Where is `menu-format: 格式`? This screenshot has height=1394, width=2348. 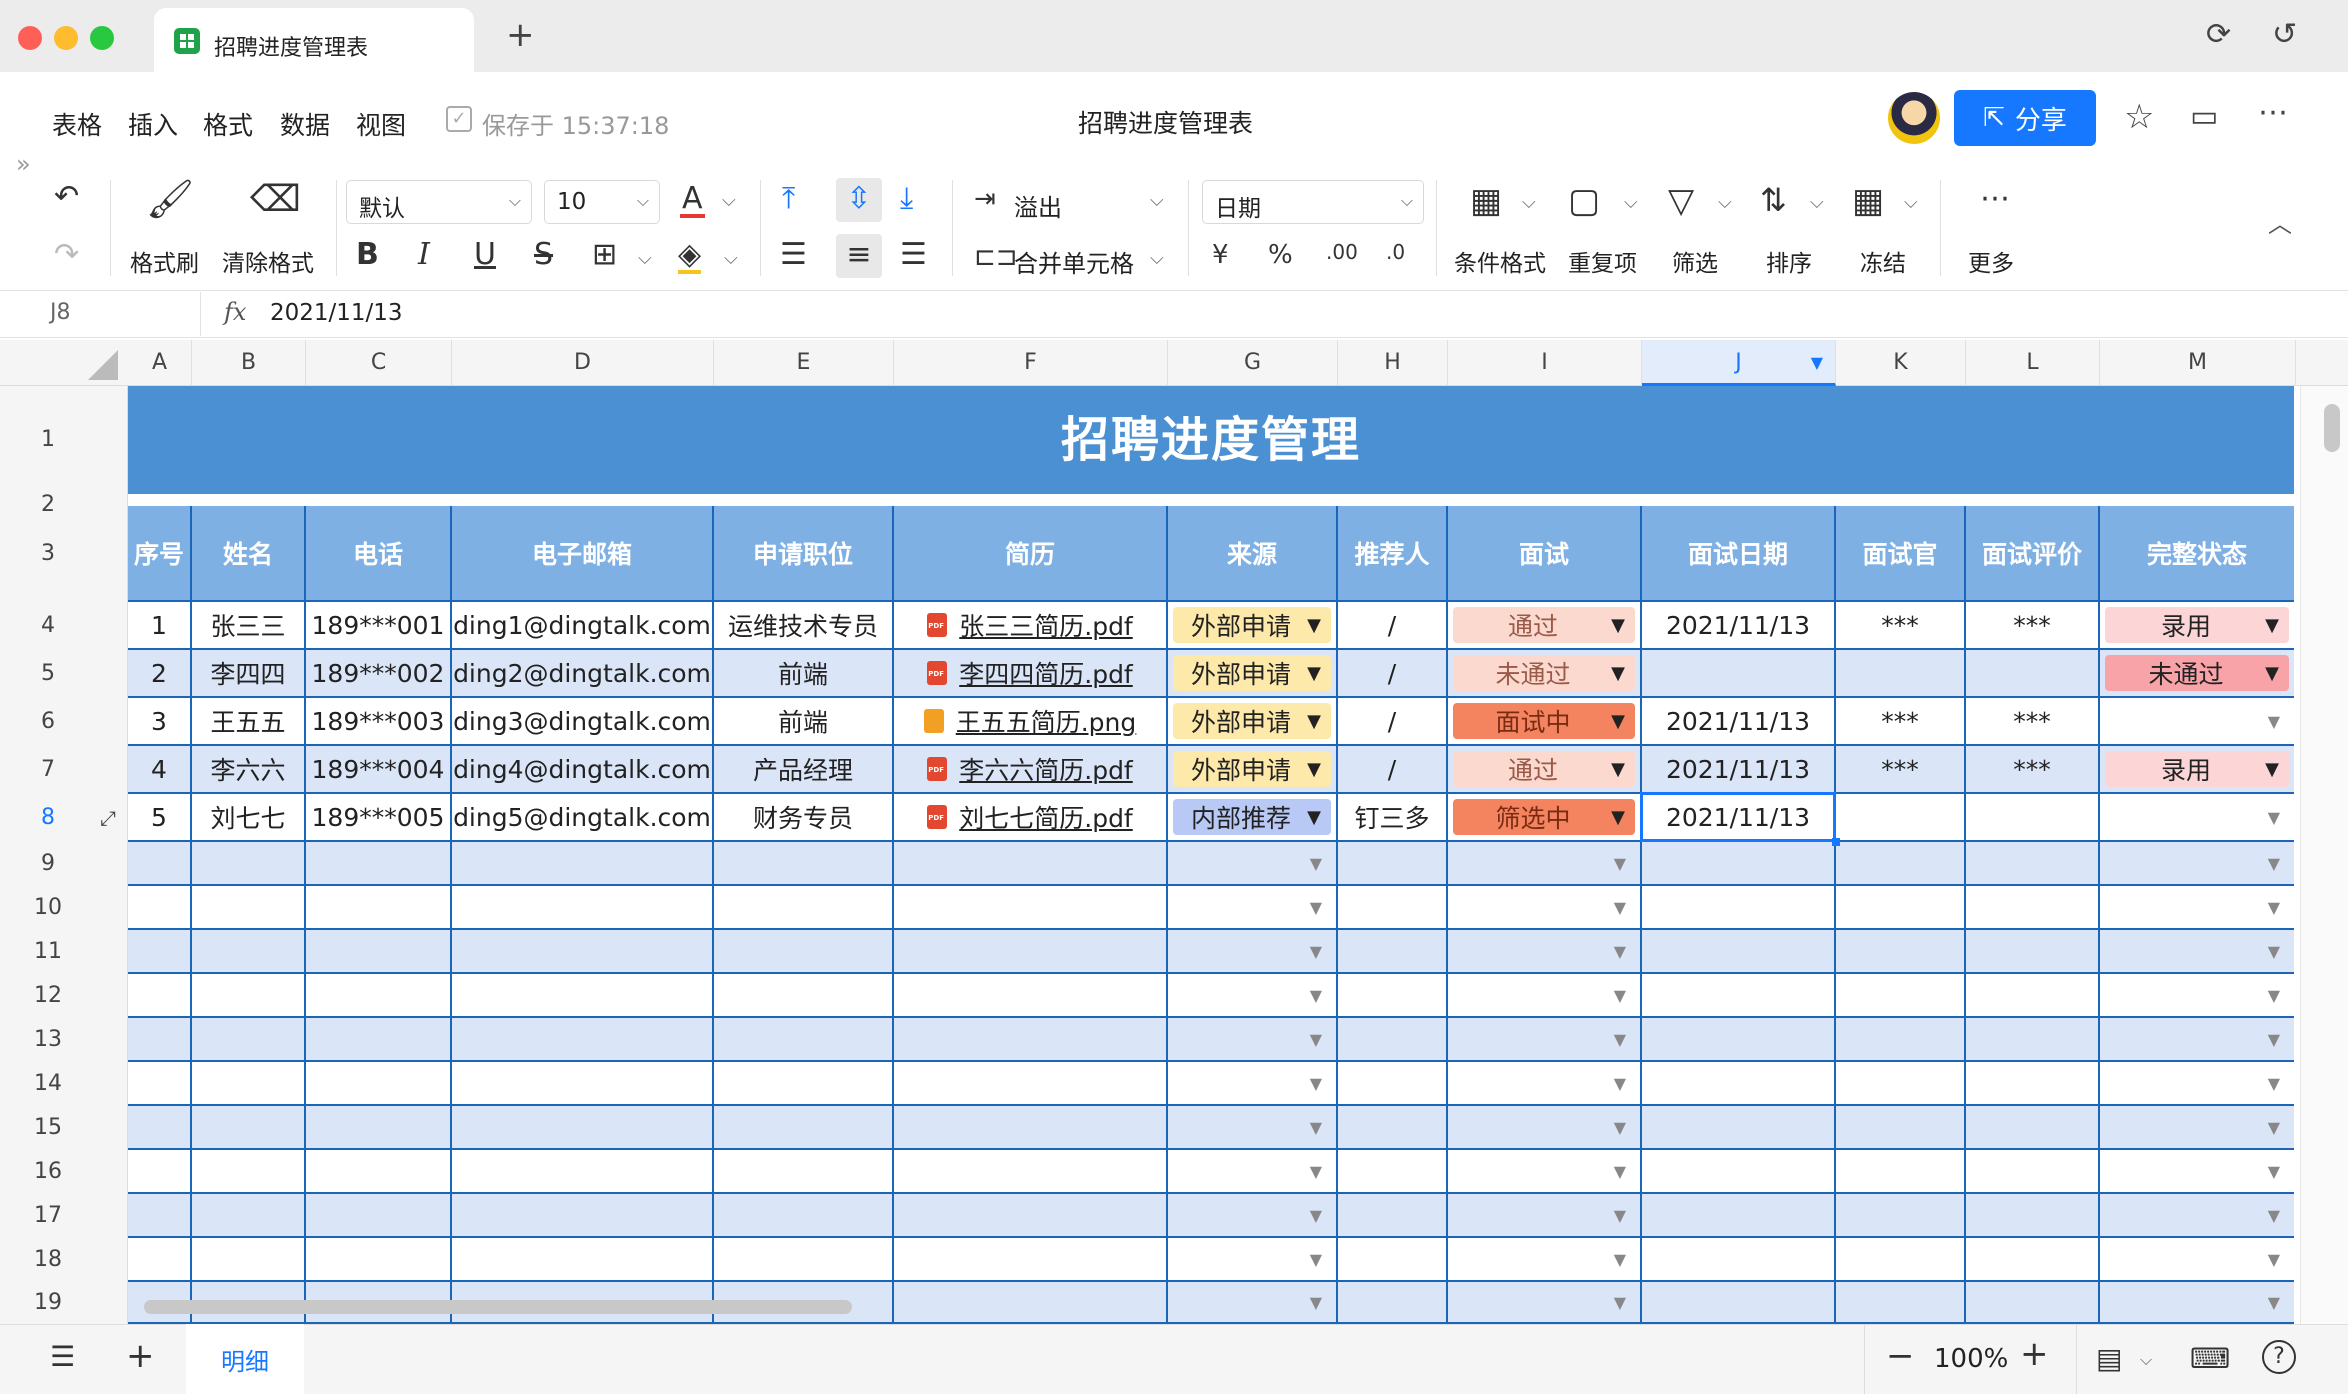 menu-format: 格式 is located at coordinates (228, 124).